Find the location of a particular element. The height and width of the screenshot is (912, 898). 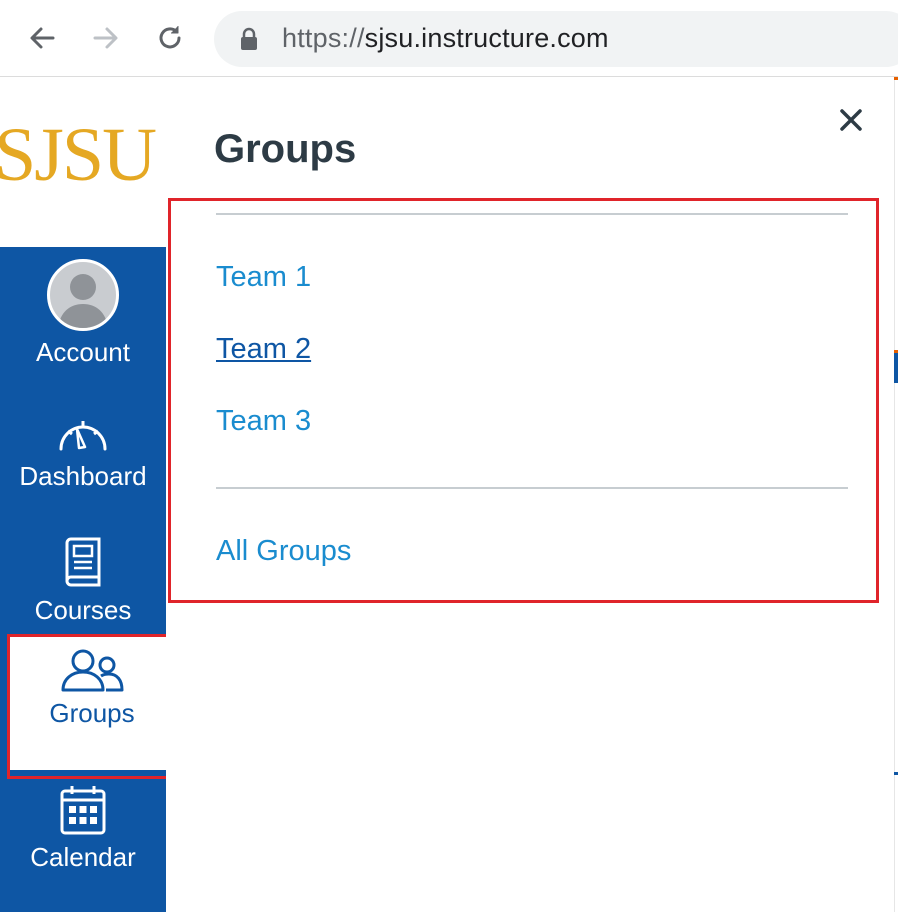

nav-dashboard: Dashboard is located at coordinates (83, 451).